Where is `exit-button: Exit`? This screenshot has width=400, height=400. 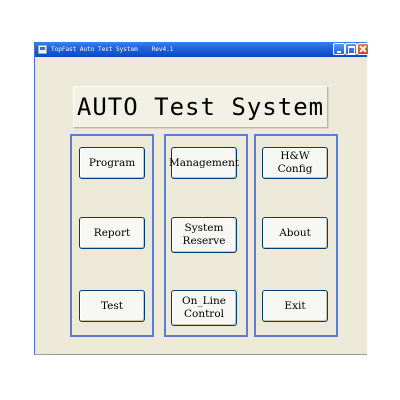 exit-button: Exit is located at coordinates (295, 306).